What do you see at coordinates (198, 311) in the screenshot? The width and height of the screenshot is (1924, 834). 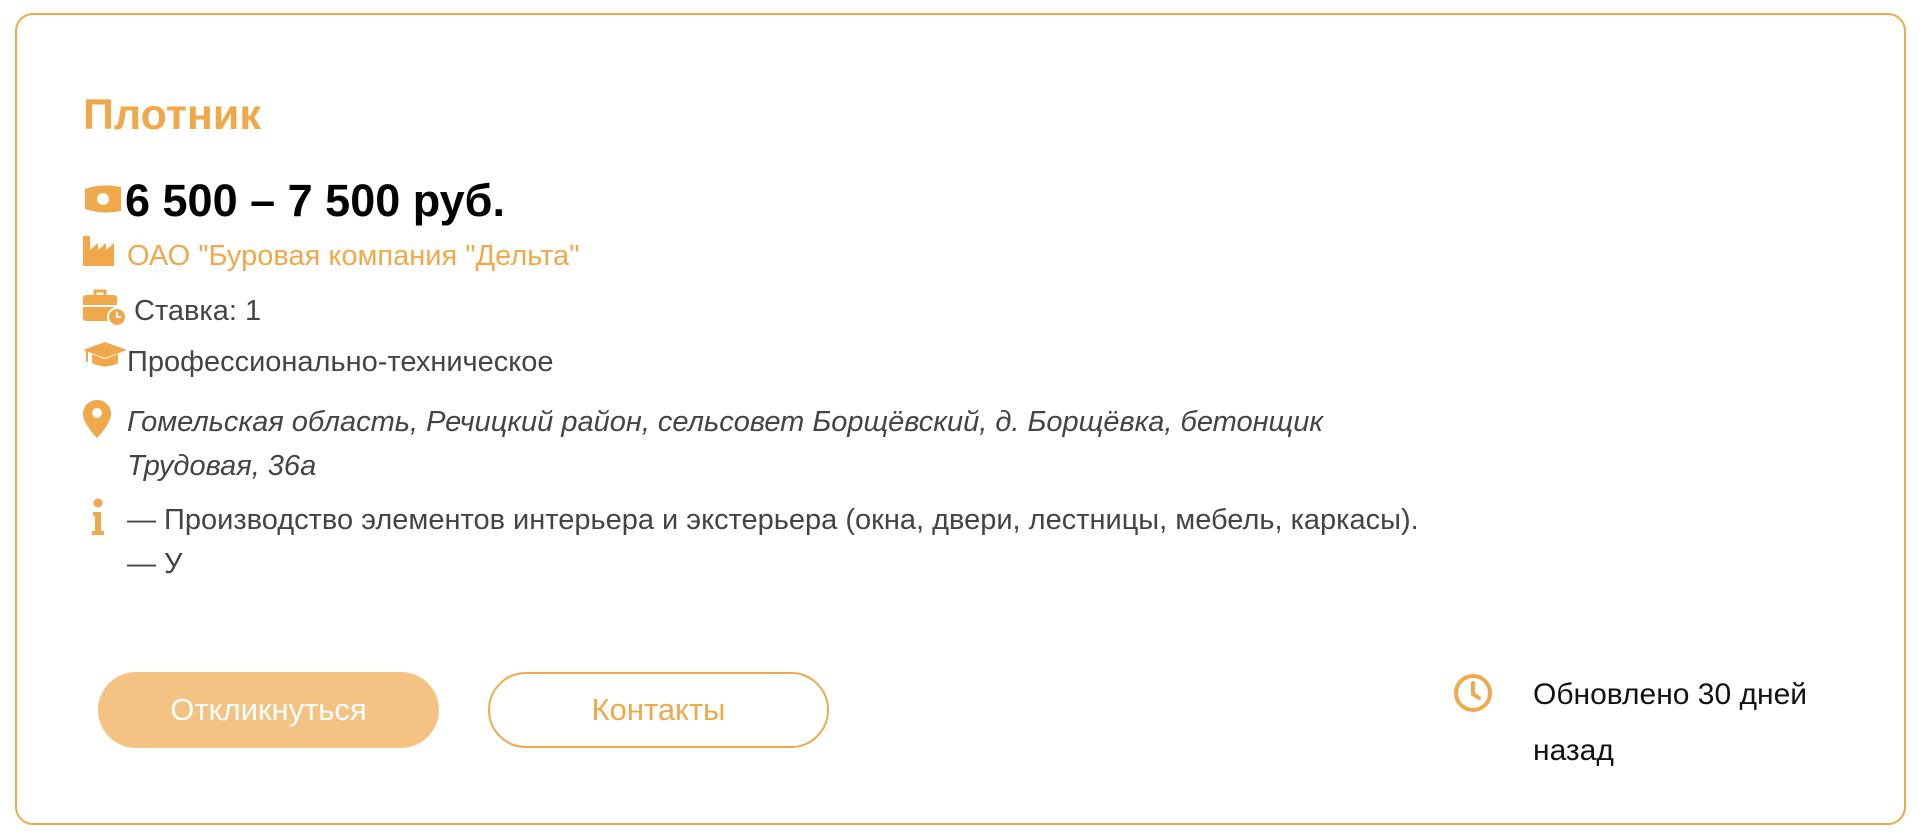 I see `rate-value: Ставка: 1` at bounding box center [198, 311].